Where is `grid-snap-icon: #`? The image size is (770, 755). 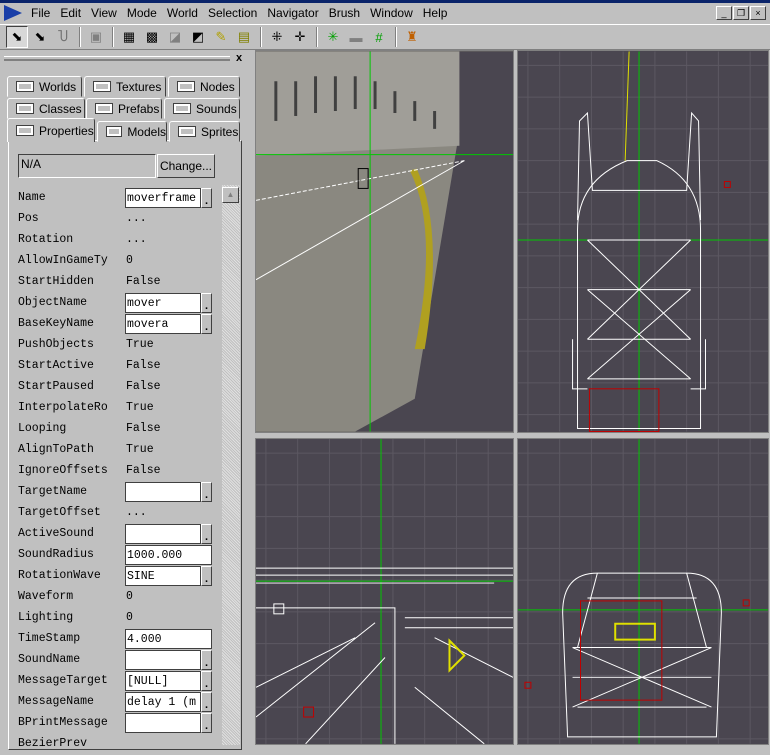 grid-snap-icon: # is located at coordinates (379, 37).